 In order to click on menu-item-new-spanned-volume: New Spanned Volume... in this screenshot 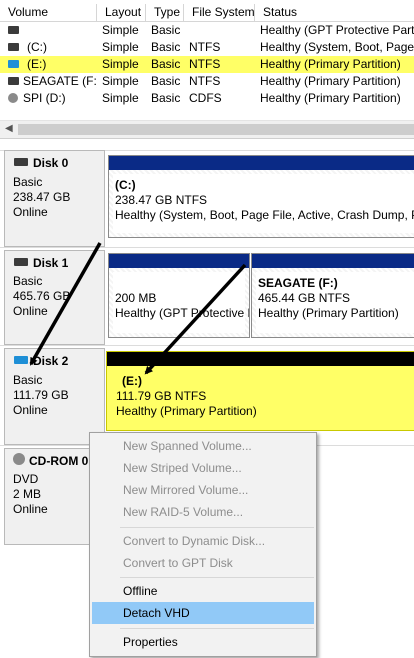, I will do `click(203, 446)`.